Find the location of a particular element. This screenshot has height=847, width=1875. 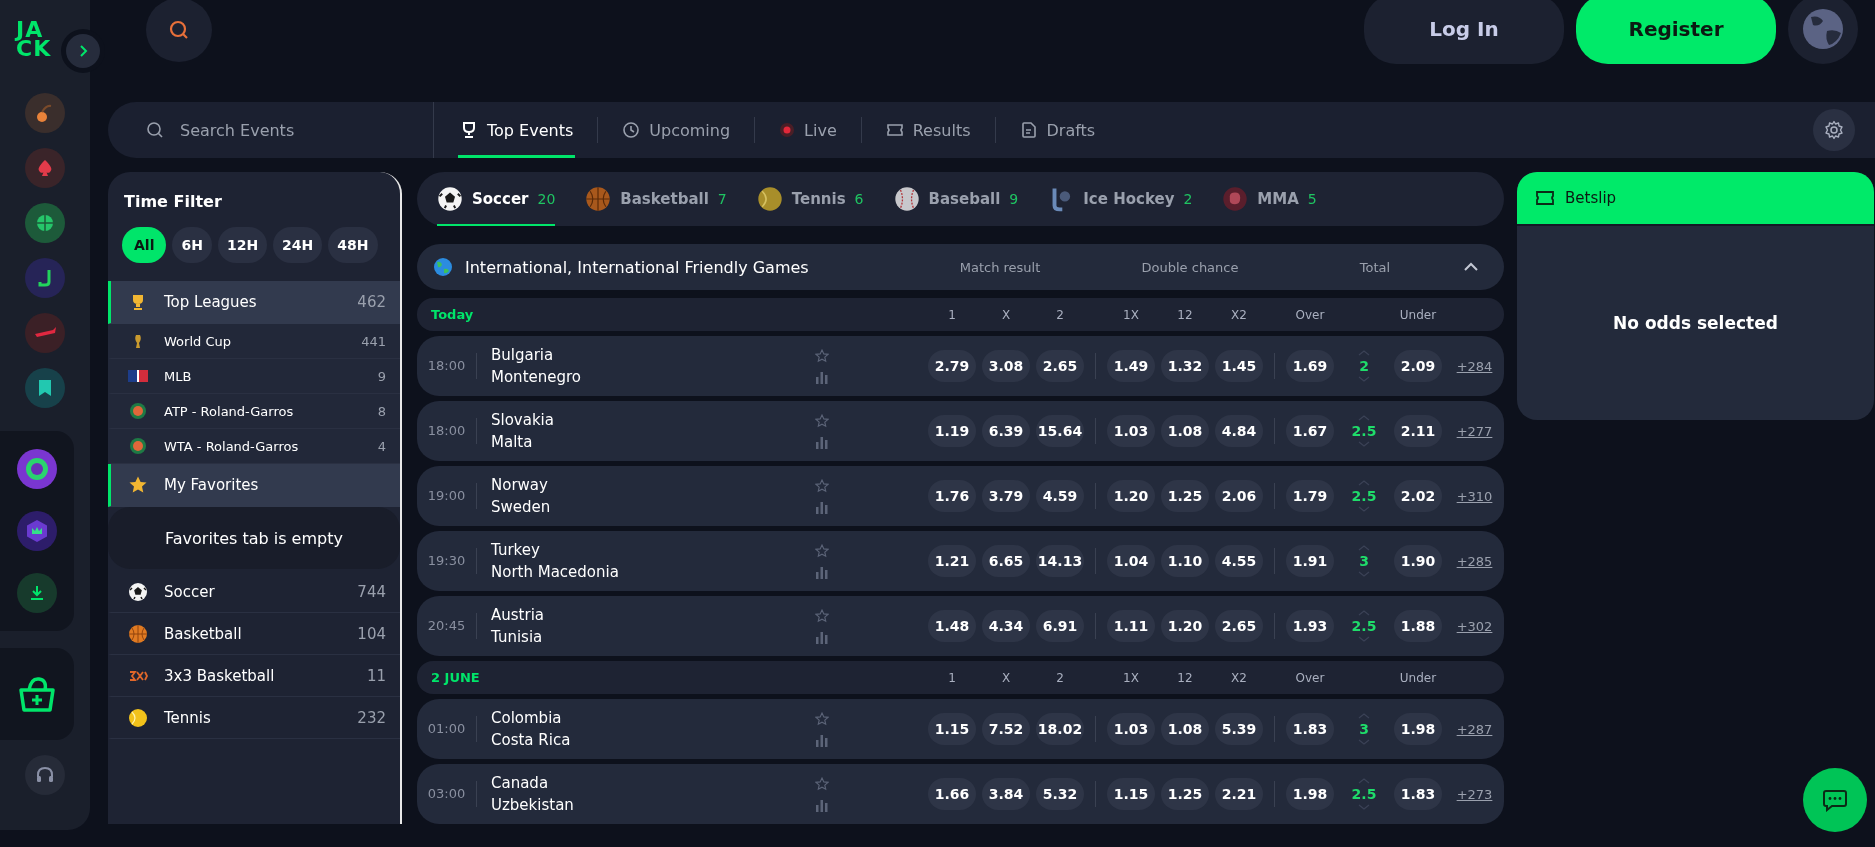

odds-button: 5.32 is located at coordinates (1060, 794).